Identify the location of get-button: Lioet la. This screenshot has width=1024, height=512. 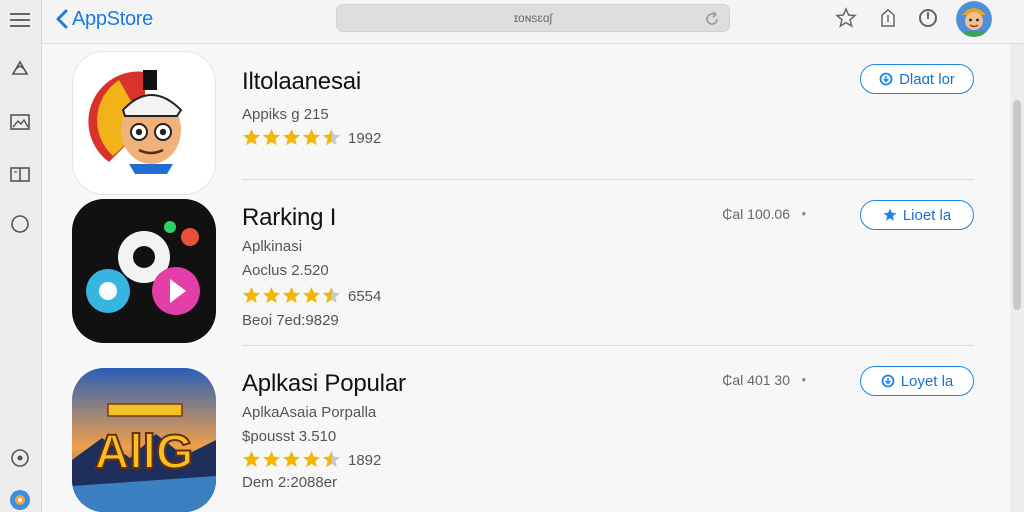
(917, 215).